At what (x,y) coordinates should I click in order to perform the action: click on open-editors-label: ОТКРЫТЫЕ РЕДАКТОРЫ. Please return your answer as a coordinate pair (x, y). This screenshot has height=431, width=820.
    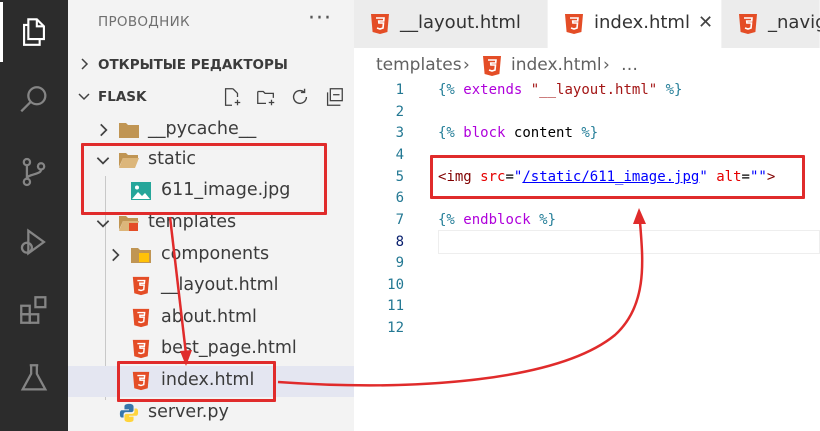
    Looking at the image, I should click on (193, 65).